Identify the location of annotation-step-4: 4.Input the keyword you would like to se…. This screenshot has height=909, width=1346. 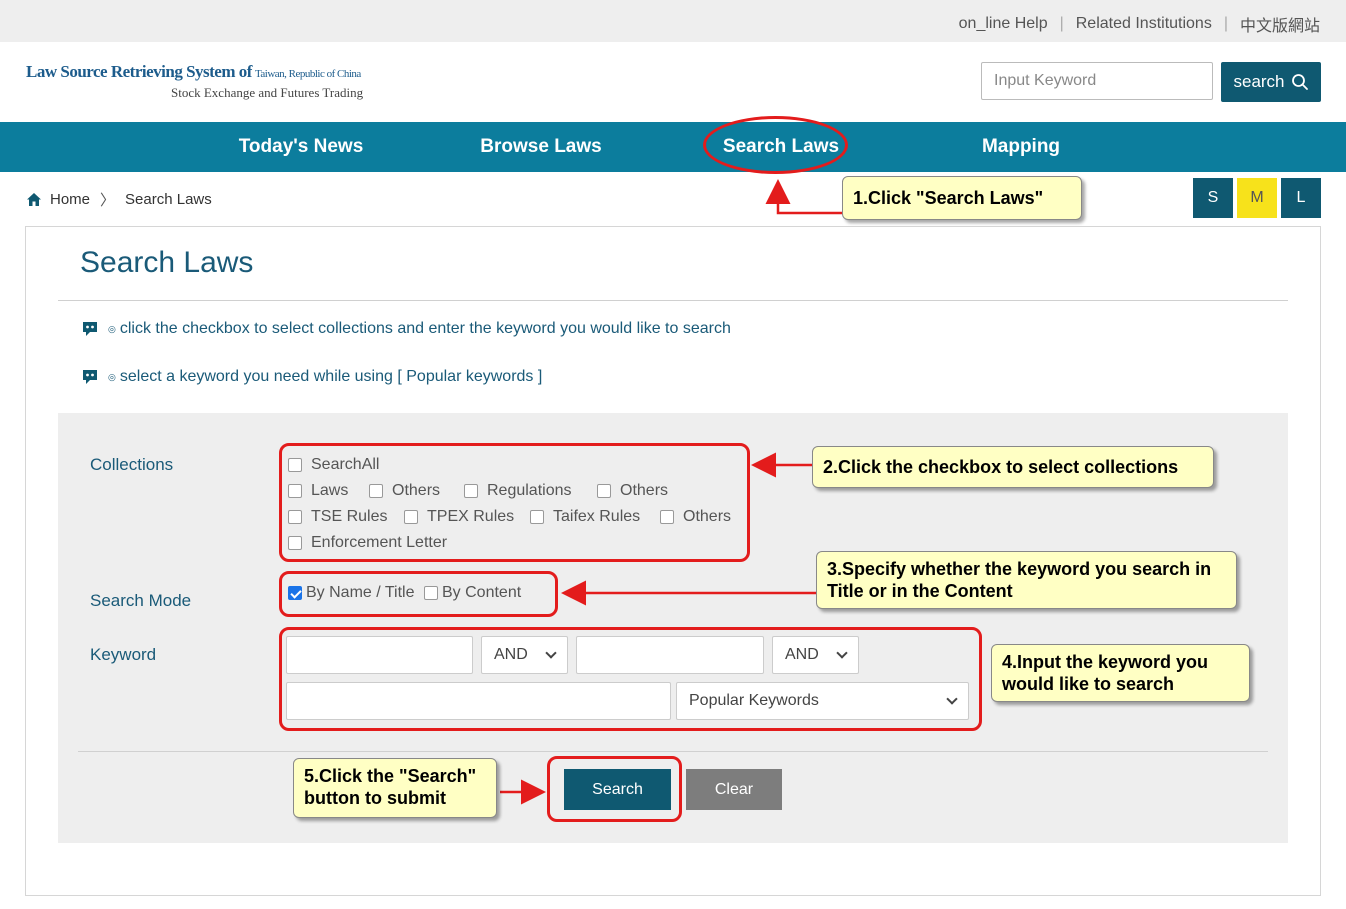
(1120, 673).